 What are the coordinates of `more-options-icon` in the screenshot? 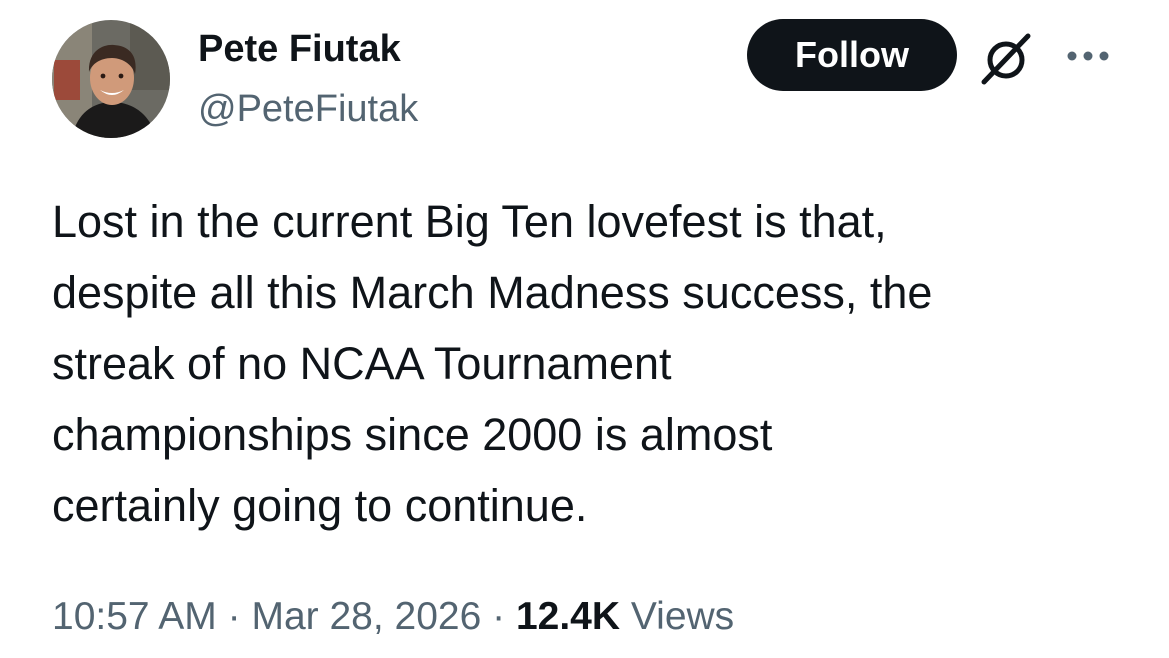 It's located at (1088, 56).